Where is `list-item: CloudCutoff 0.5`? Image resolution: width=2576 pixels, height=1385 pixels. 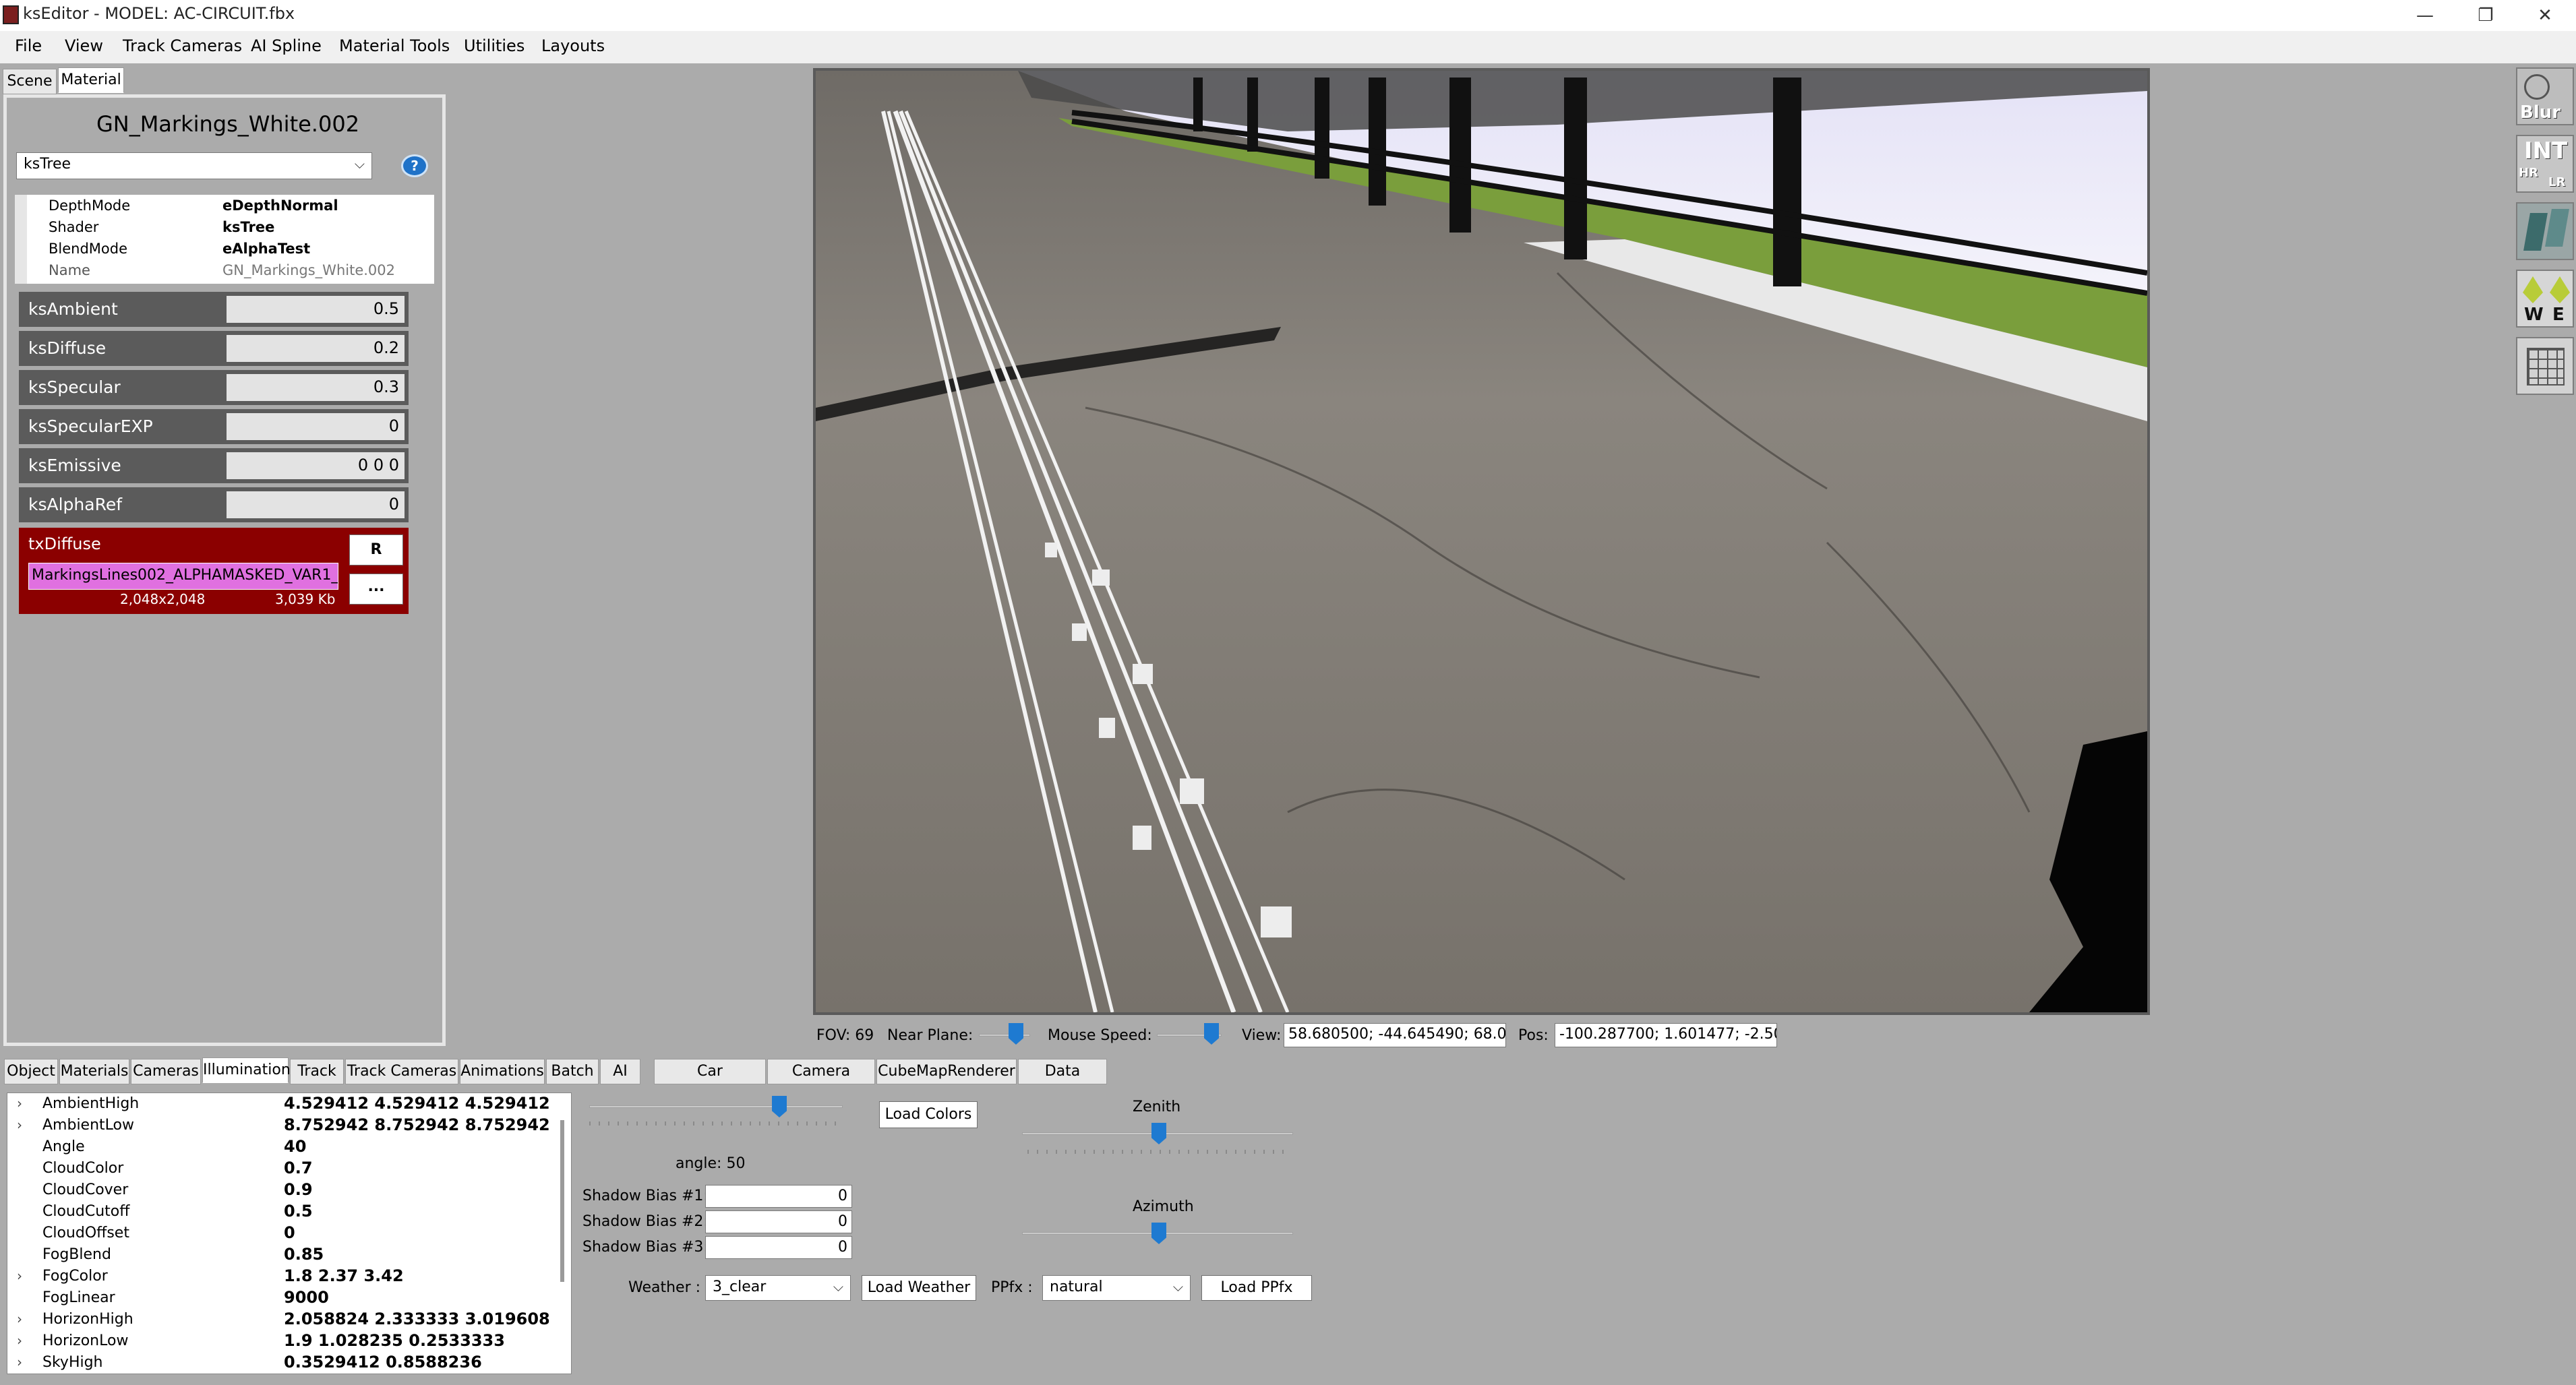
list-item: CloudCutoff 0.5 is located at coordinates (283, 1212).